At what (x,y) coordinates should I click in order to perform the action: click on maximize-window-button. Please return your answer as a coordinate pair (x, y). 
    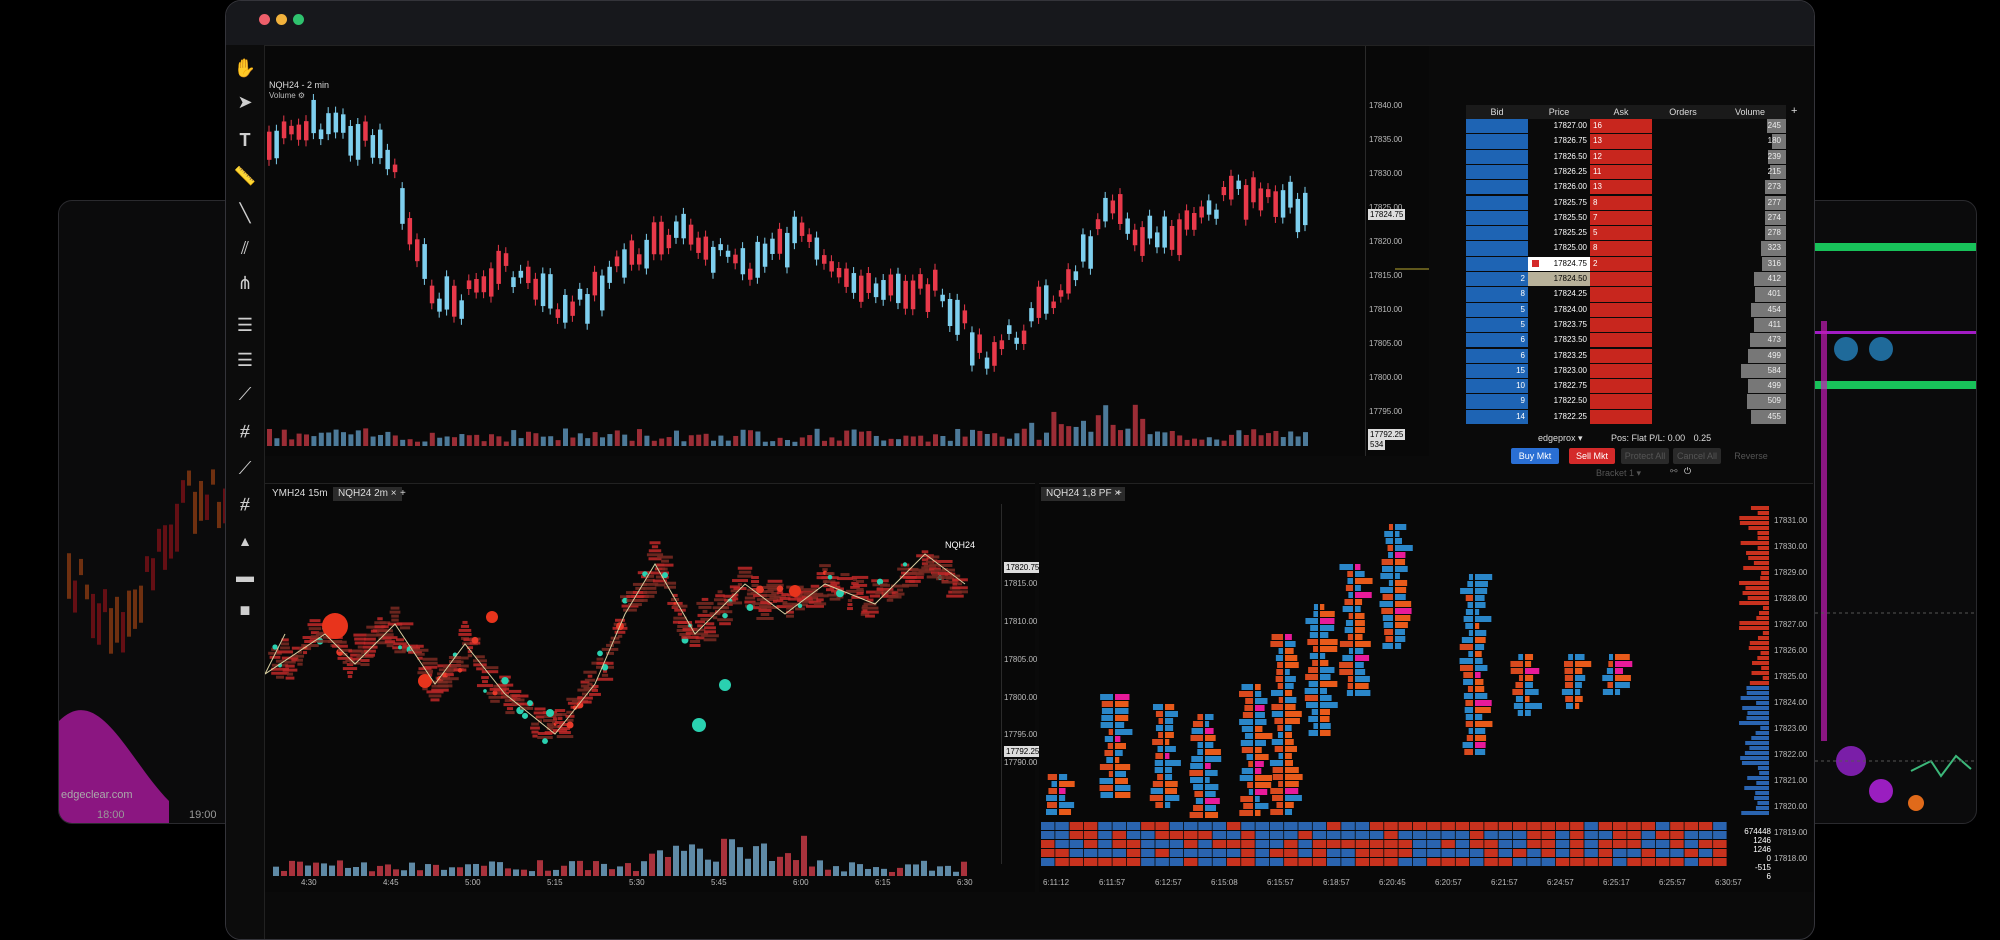
    Looking at the image, I should click on (298, 19).